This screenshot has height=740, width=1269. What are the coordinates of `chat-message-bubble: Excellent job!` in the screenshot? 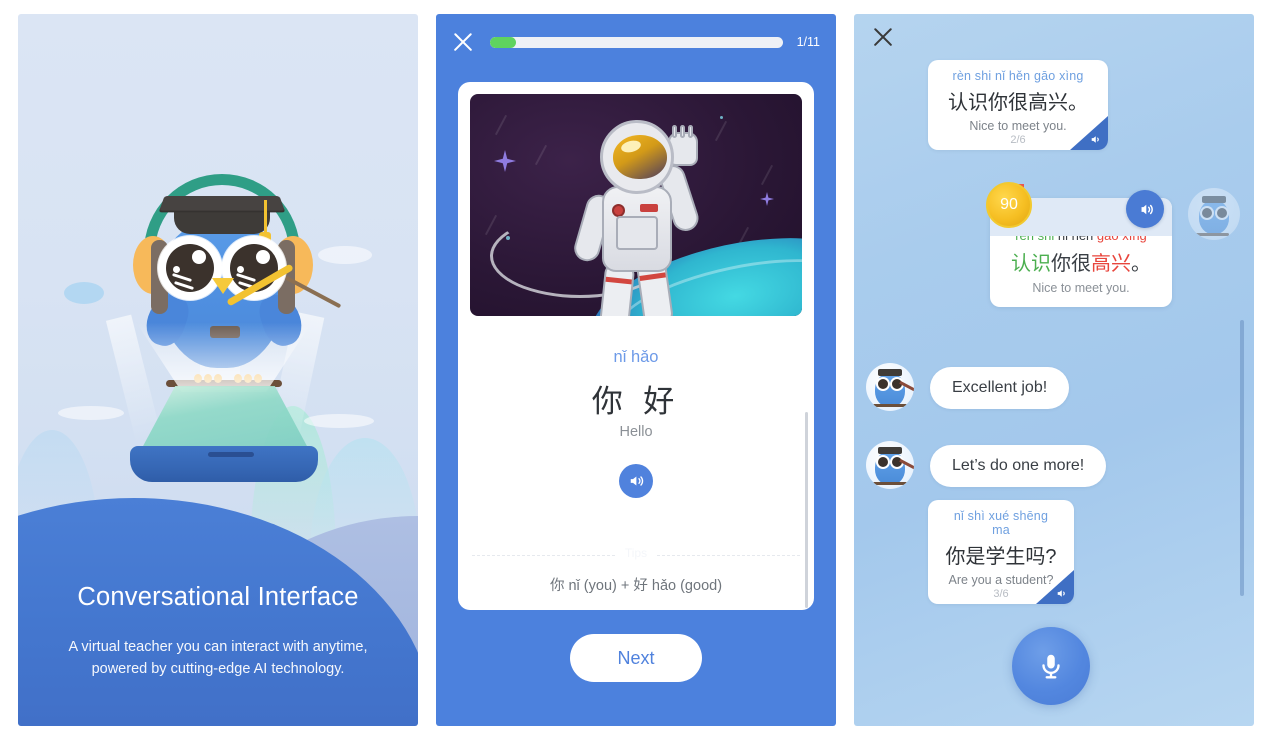 It's located at (1000, 388).